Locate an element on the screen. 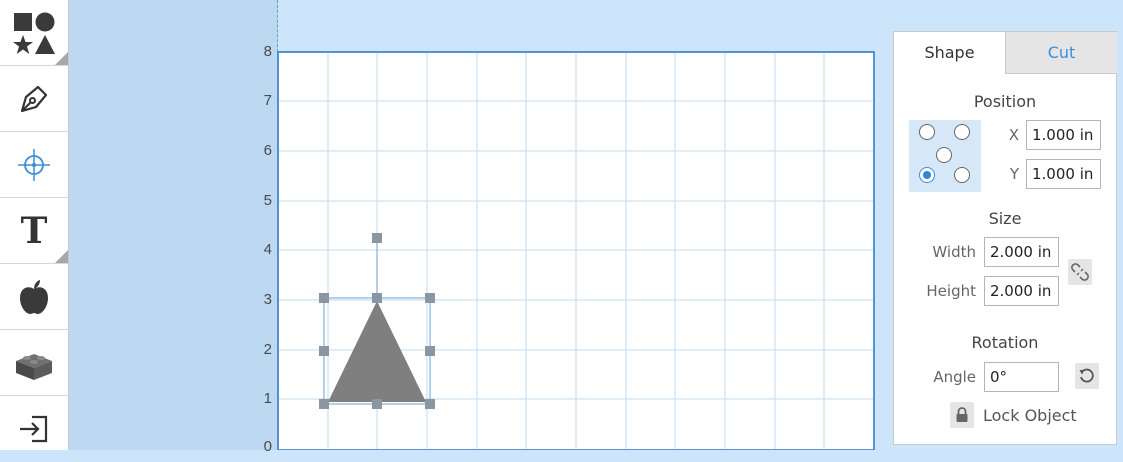 The height and width of the screenshot is (462, 1123). rotation-title: Rotation is located at coordinates (1005, 342).